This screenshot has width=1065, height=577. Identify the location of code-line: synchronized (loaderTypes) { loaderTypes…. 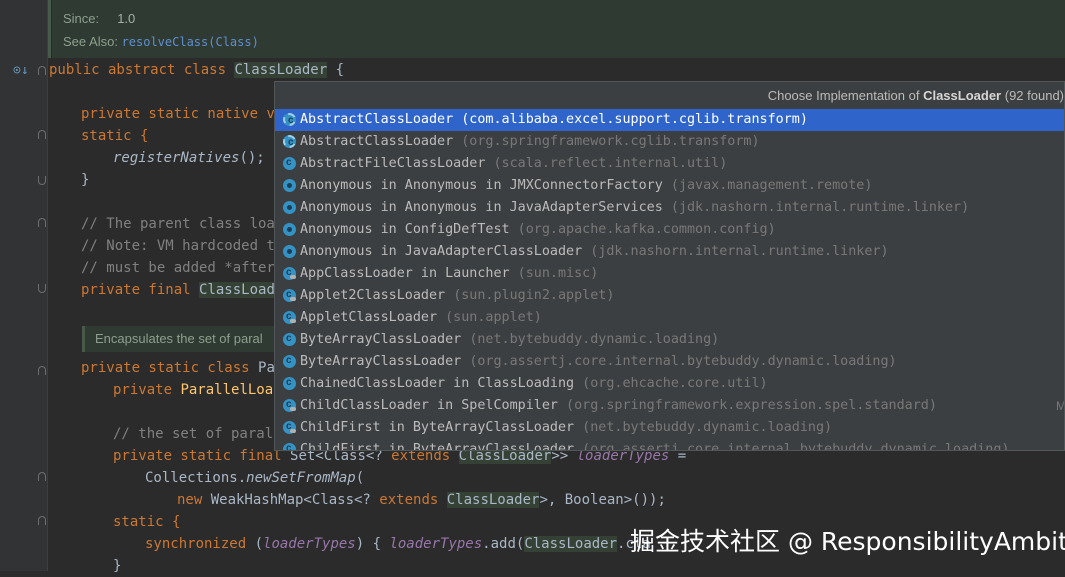
(398, 544).